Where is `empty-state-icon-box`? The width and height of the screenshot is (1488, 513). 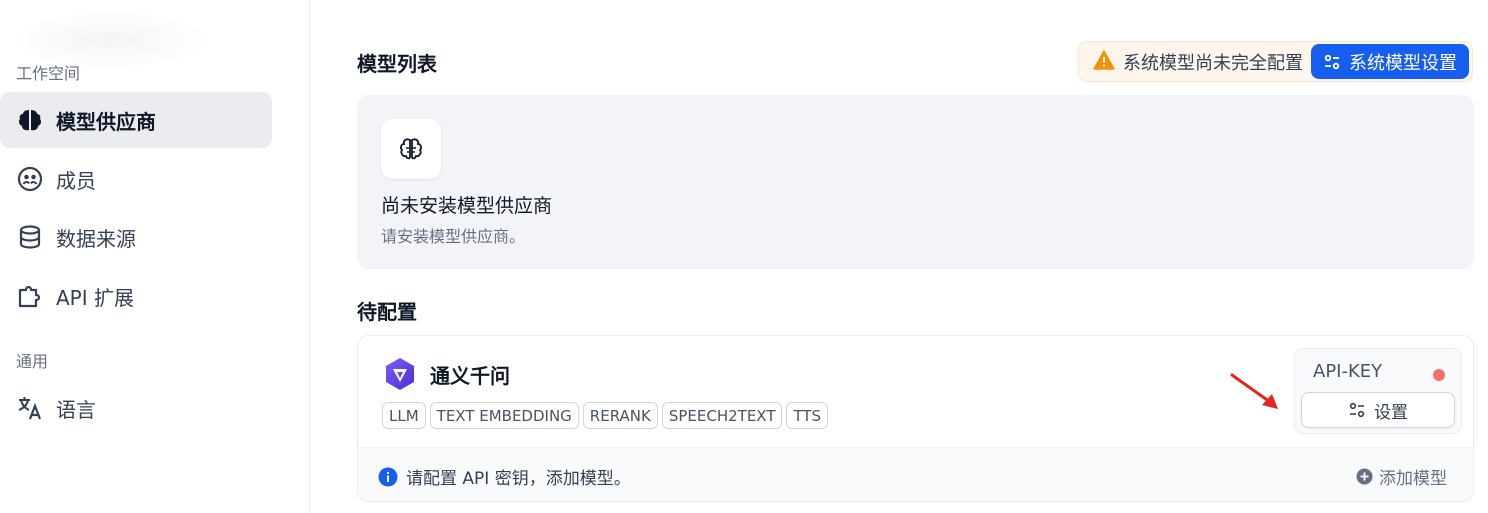 empty-state-icon-box is located at coordinates (411, 149).